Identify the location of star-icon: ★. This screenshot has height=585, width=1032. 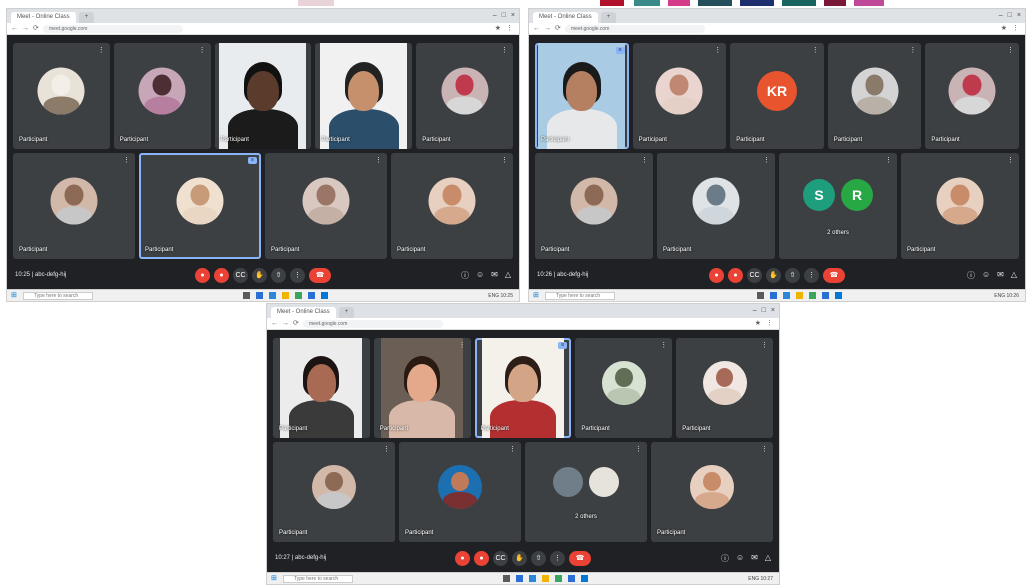
(758, 324).